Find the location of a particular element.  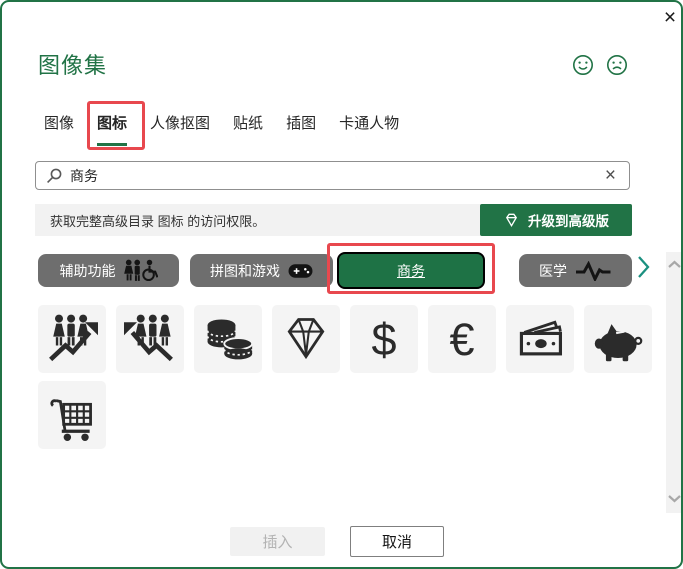

search-box: × is located at coordinates (332, 175).